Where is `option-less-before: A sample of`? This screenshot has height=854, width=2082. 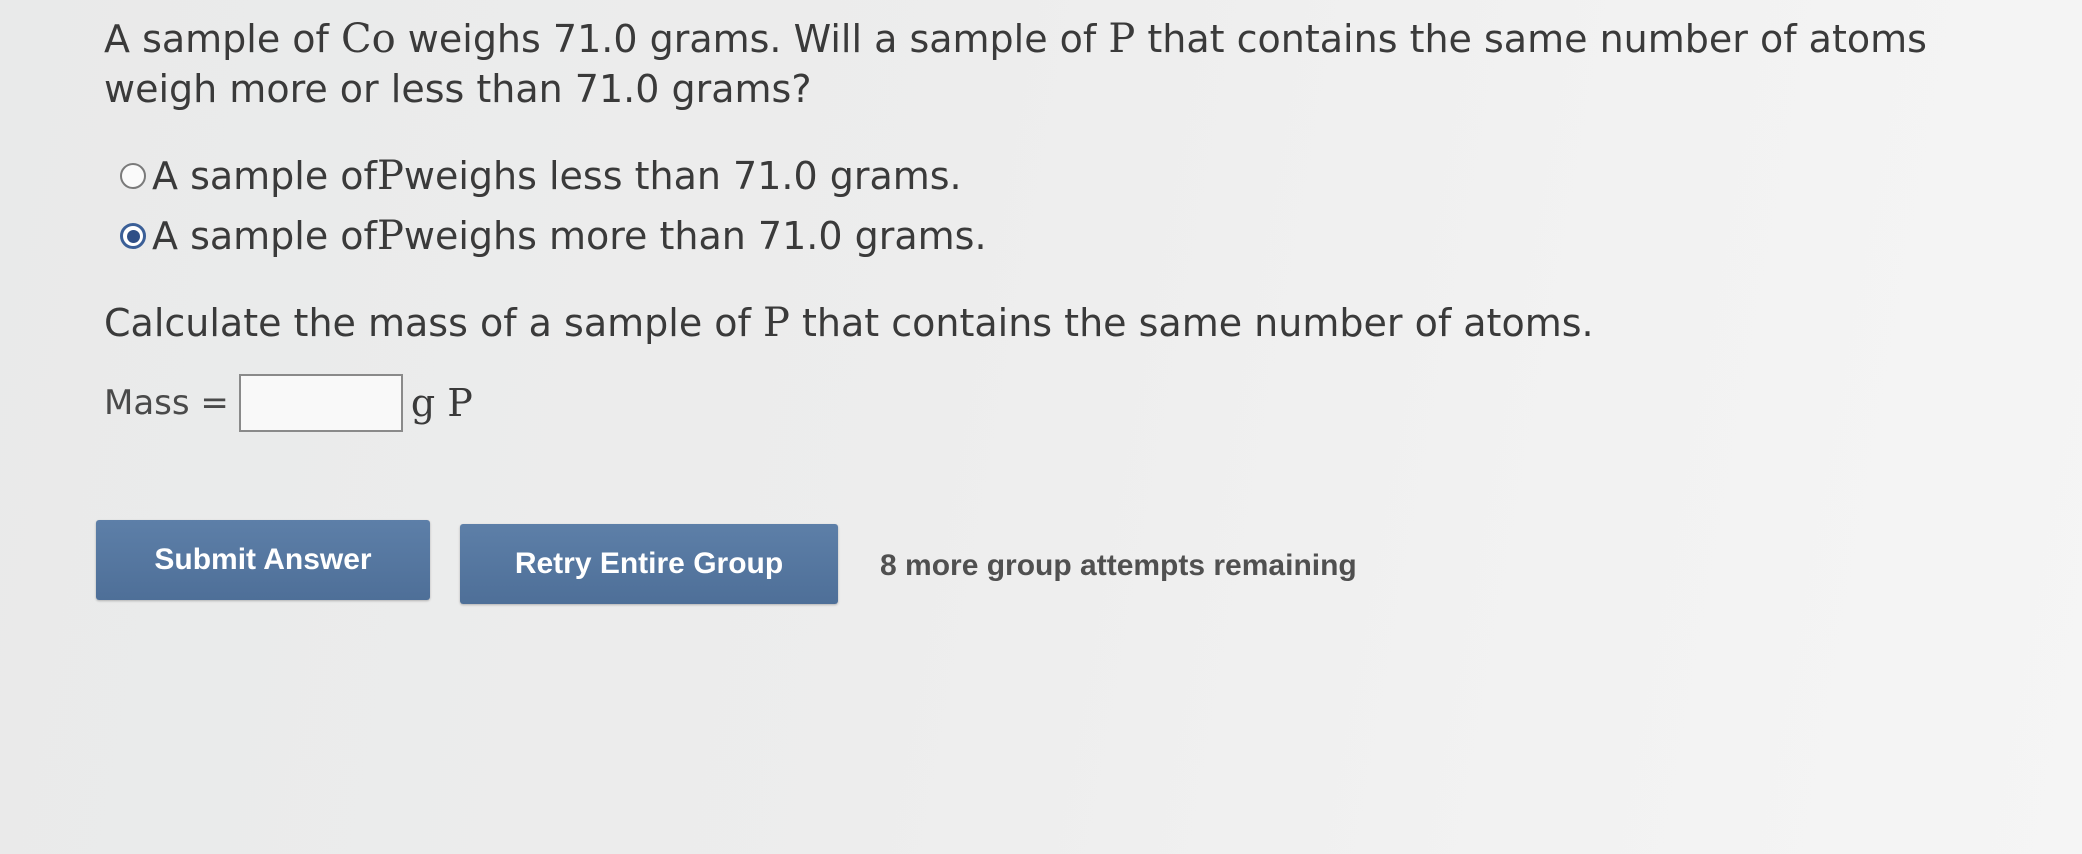 option-less-before: A sample of is located at coordinates (264, 176).